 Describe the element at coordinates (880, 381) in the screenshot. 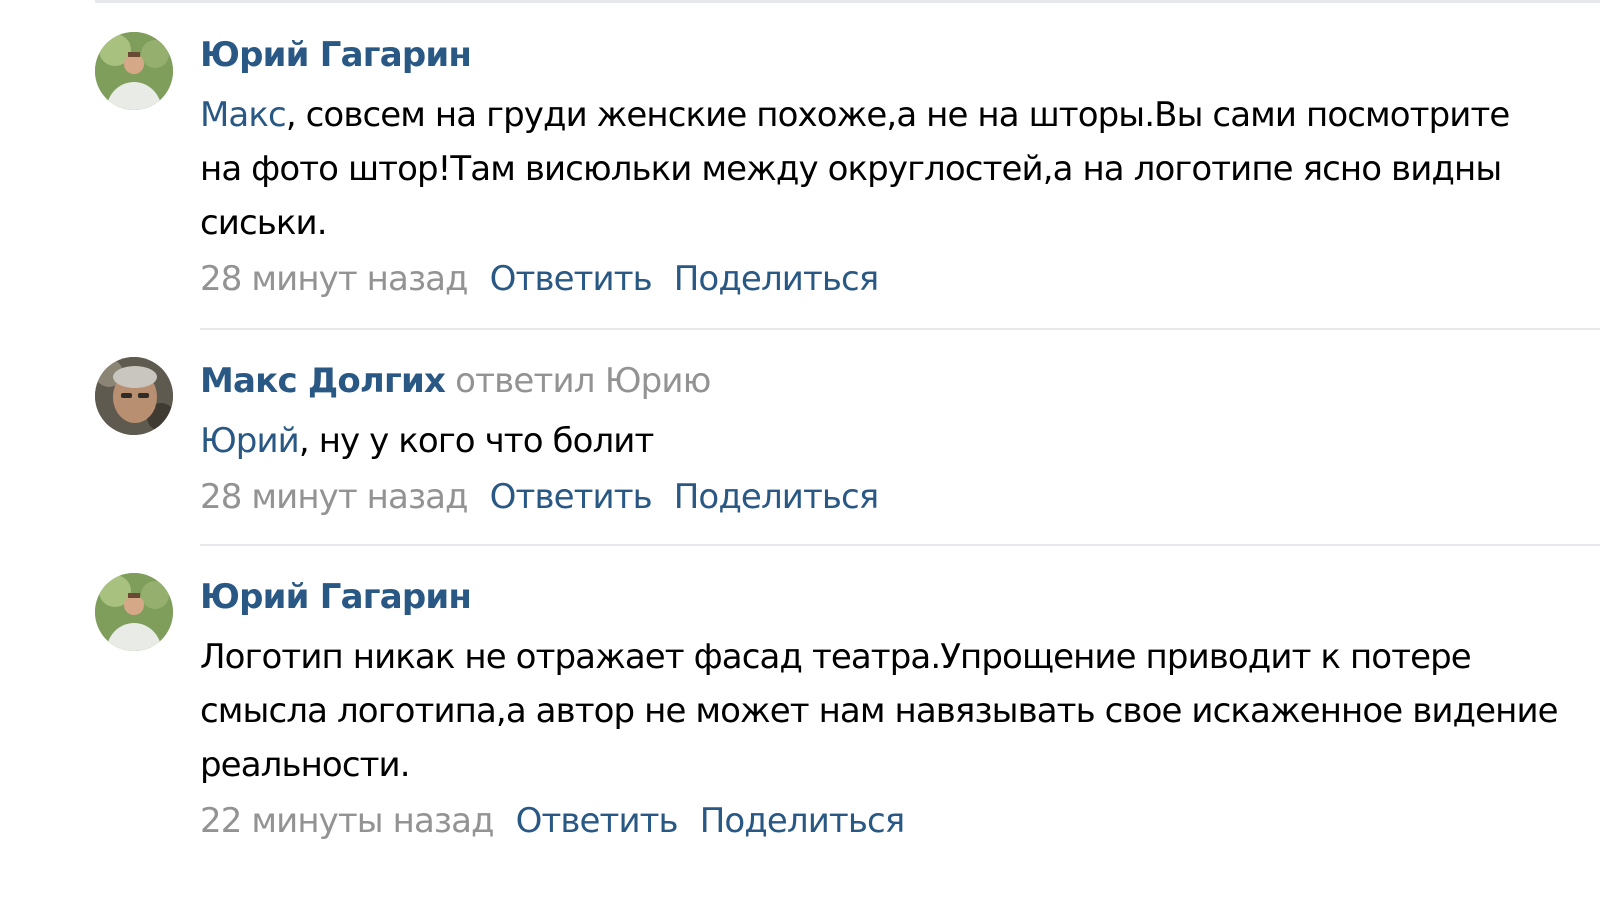

I see `author-line: Макс Долгих ответил Юрию` at that location.